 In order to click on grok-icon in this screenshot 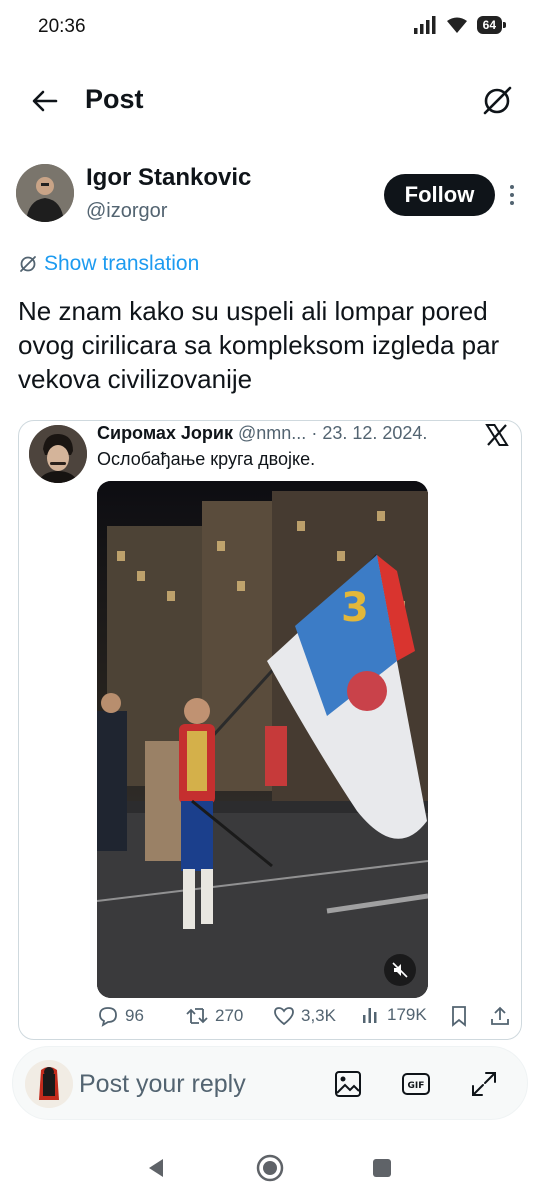, I will do `click(497, 100)`.